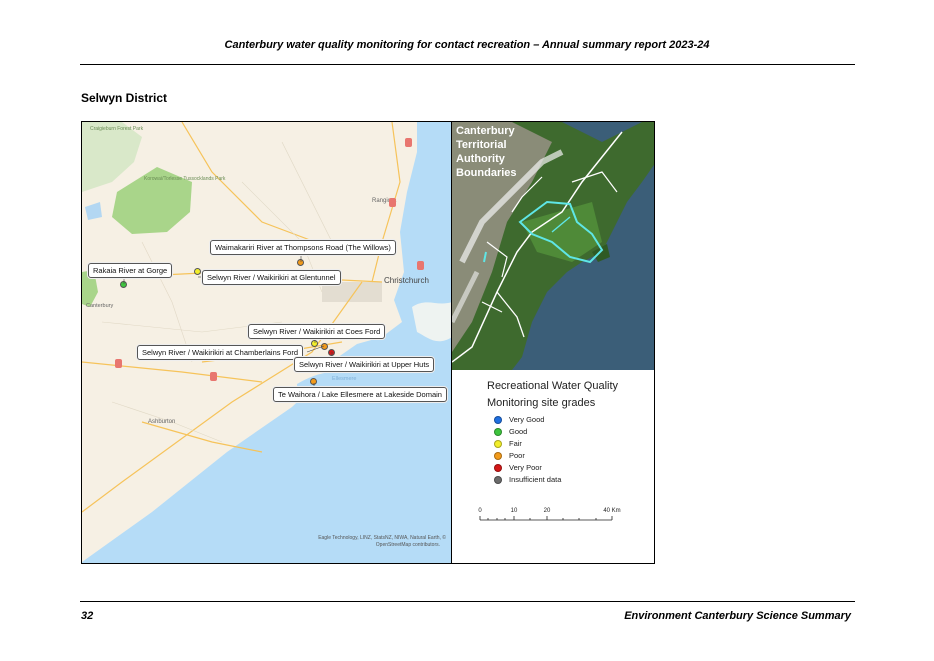 The image size is (934, 661). I want to click on very-poor-dot-icon, so click(498, 467).